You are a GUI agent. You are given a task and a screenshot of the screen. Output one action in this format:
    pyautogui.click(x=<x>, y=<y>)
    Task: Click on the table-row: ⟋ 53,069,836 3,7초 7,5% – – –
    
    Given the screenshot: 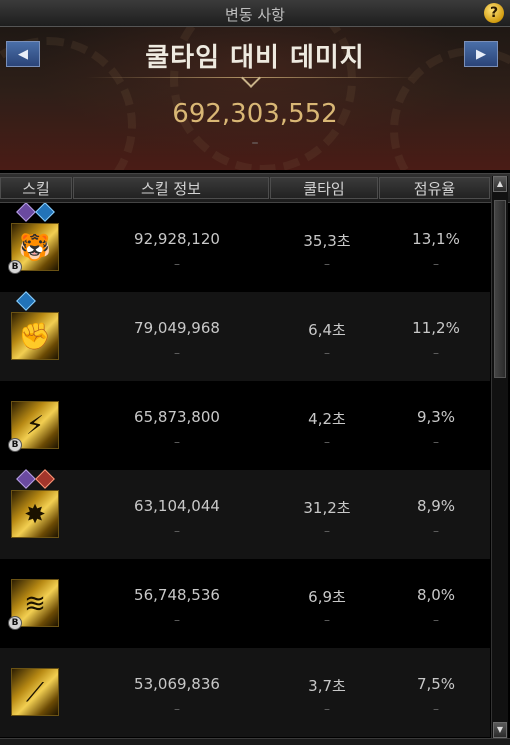 What is the action you would take?
    pyautogui.click(x=245, y=692)
    